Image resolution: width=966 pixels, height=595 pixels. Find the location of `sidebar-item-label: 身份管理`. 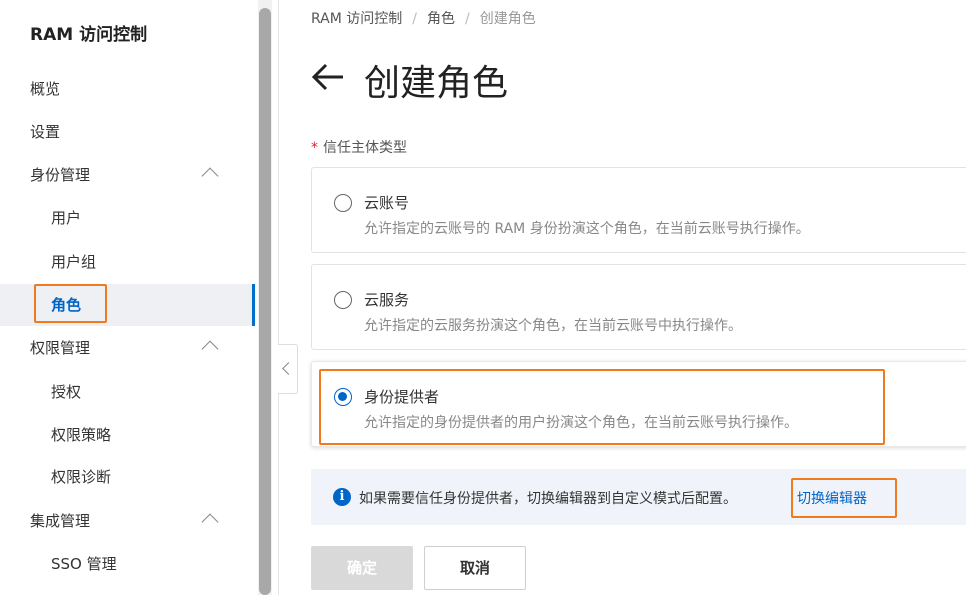

sidebar-item-label: 身份管理 is located at coordinates (60, 175).